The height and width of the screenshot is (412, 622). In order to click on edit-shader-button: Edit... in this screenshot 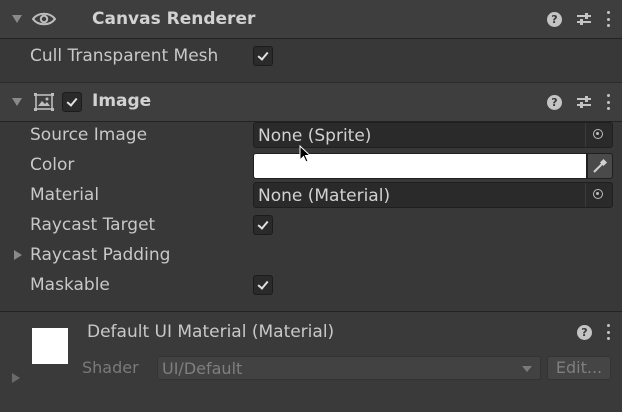, I will do `click(579, 368)`.